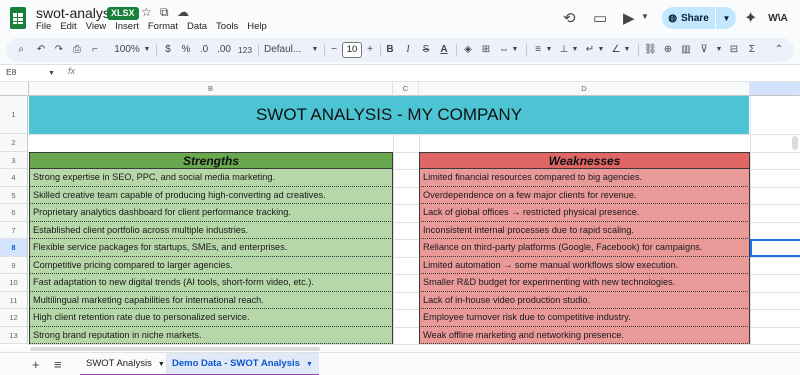  What do you see at coordinates (14, 160) in the screenshot?
I see `row-header: 3` at bounding box center [14, 160].